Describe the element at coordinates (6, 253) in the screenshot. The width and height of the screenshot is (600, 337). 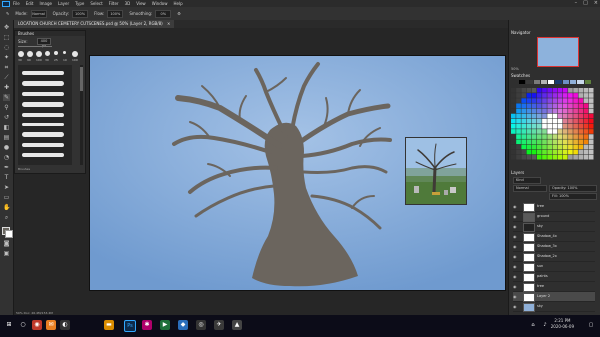
I see `screen-mode-icon: ▣` at that location.